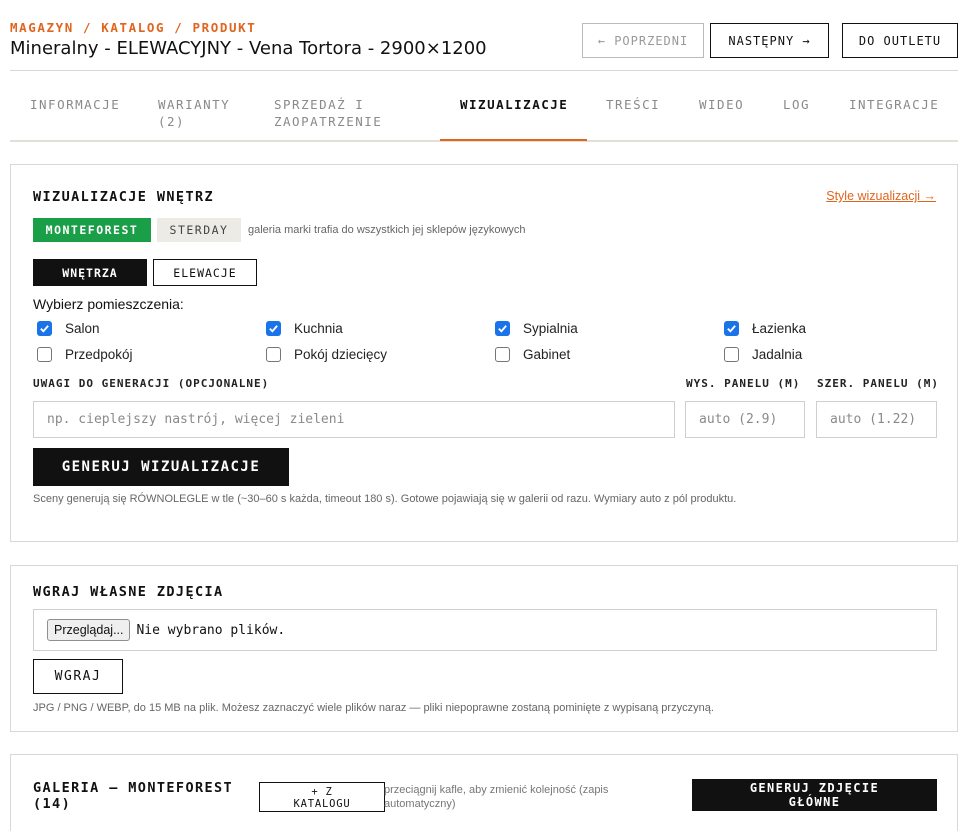  I want to click on active-tab-indicator, so click(513, 140).